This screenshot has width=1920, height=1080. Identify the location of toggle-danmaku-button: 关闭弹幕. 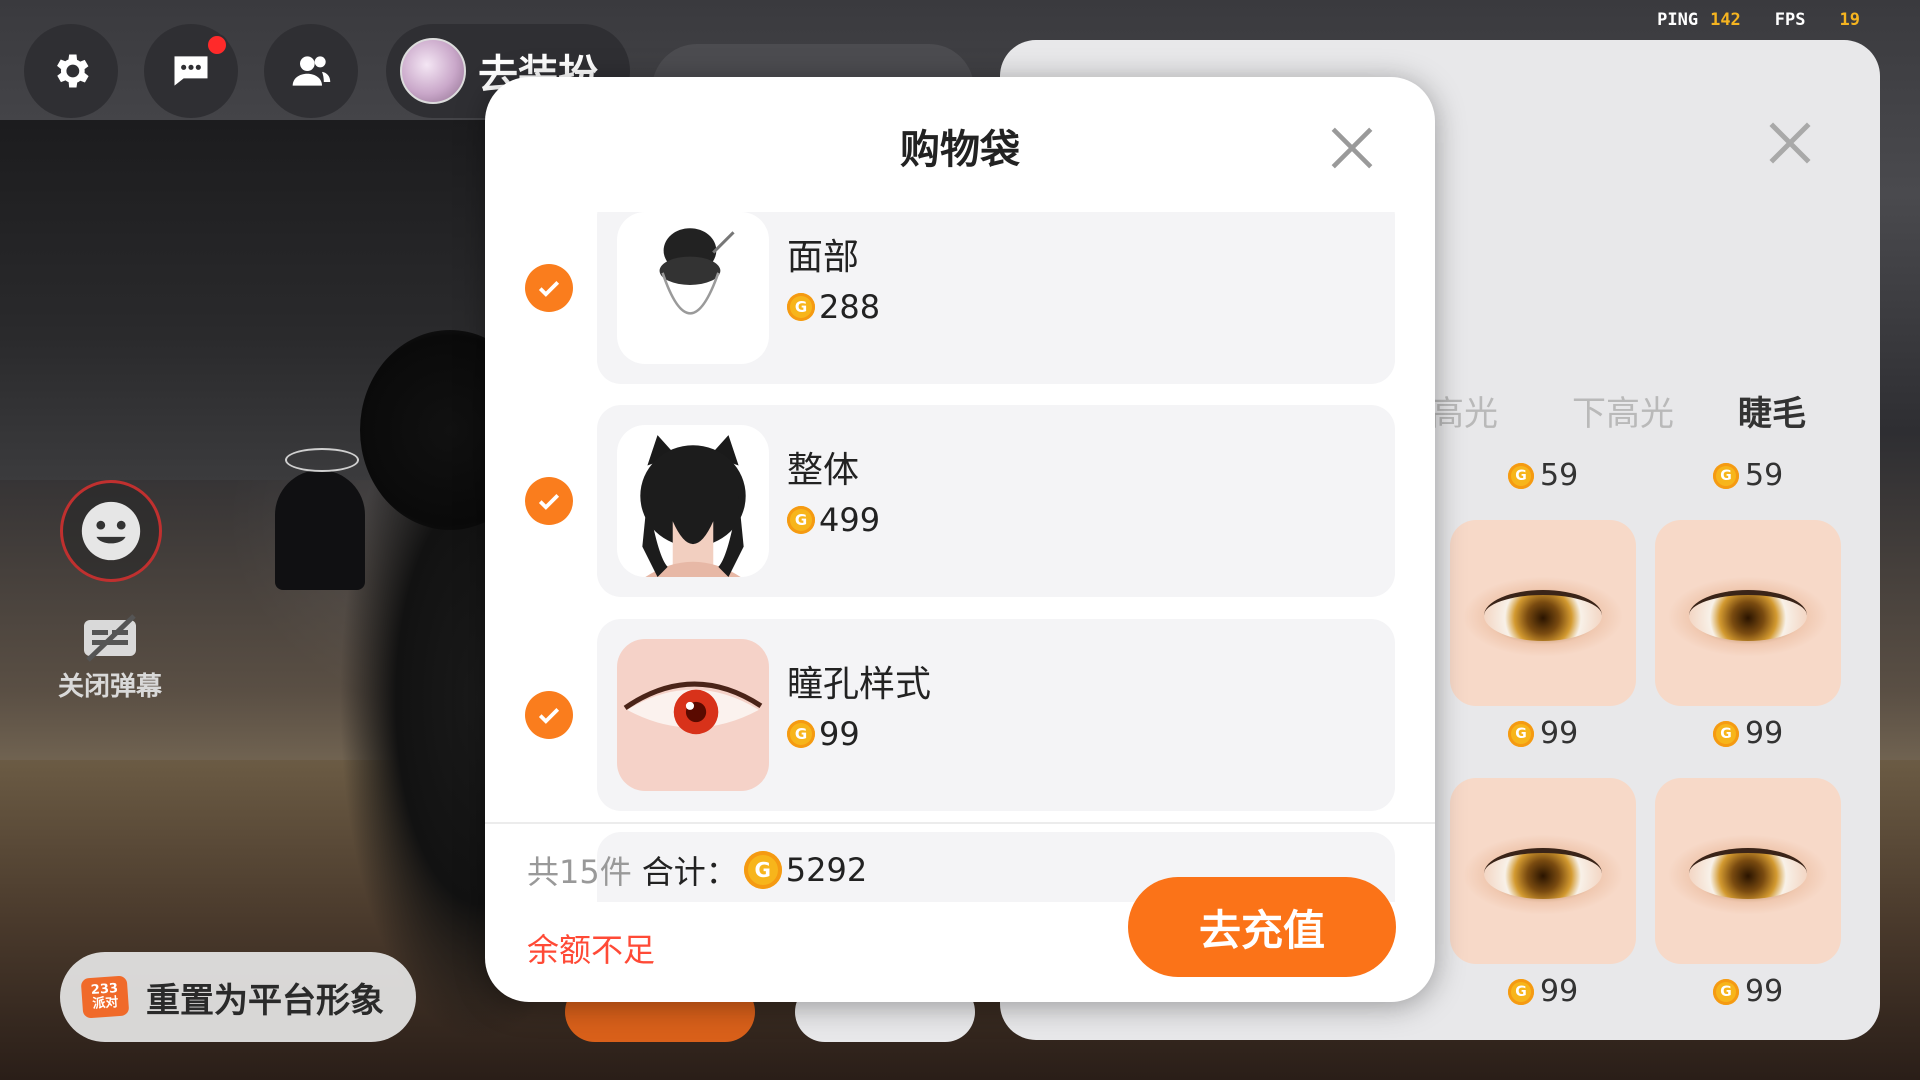
(110, 657).